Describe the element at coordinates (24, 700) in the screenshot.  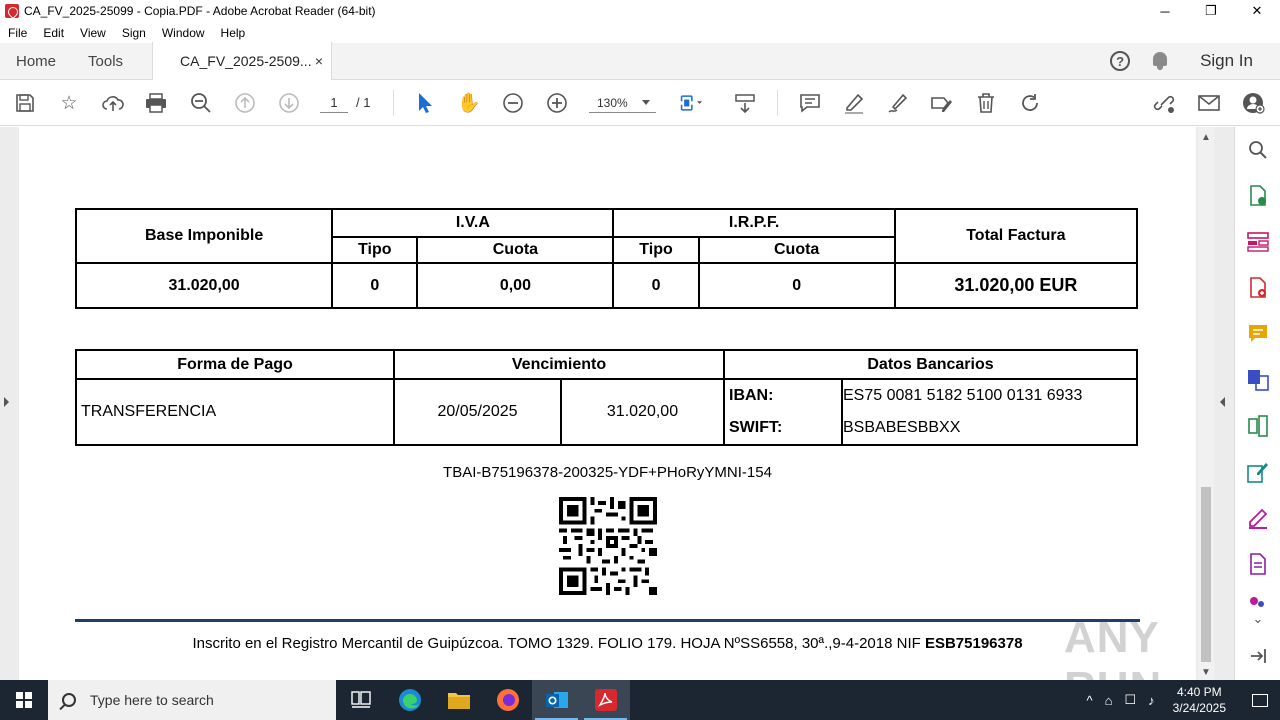
I see `start-button` at that location.